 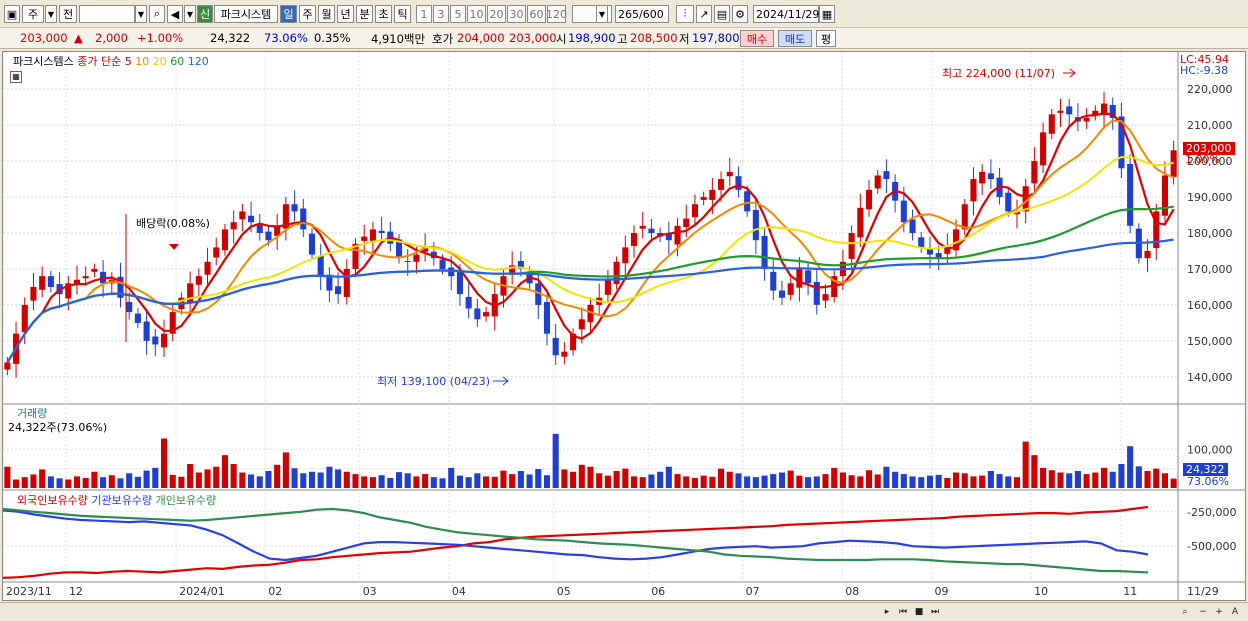 I want to click on average-label: 평, so click(x=826, y=39).